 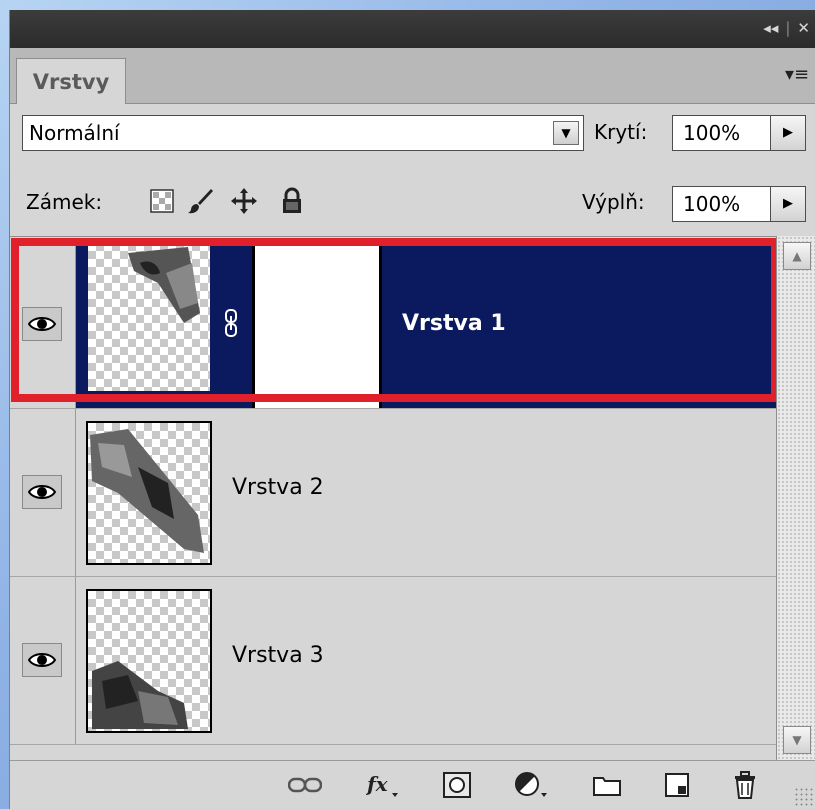 I want to click on layer-mask-thumbnail, so click(x=317, y=324).